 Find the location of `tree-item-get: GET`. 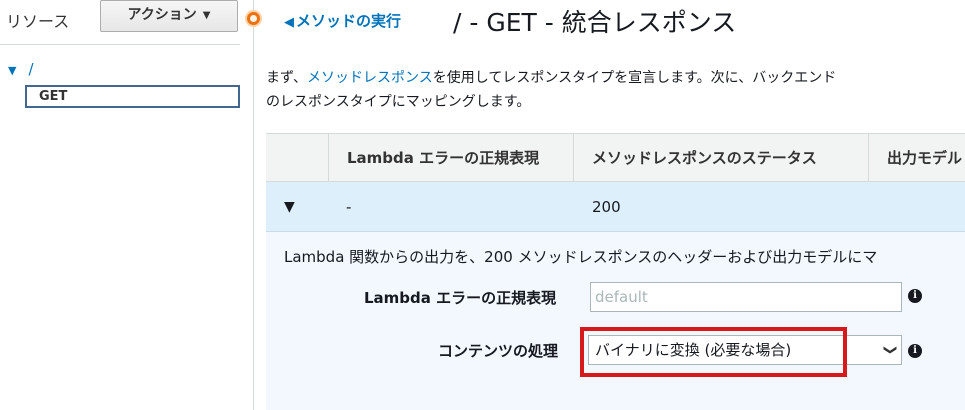

tree-item-get: GET is located at coordinates (132, 96).